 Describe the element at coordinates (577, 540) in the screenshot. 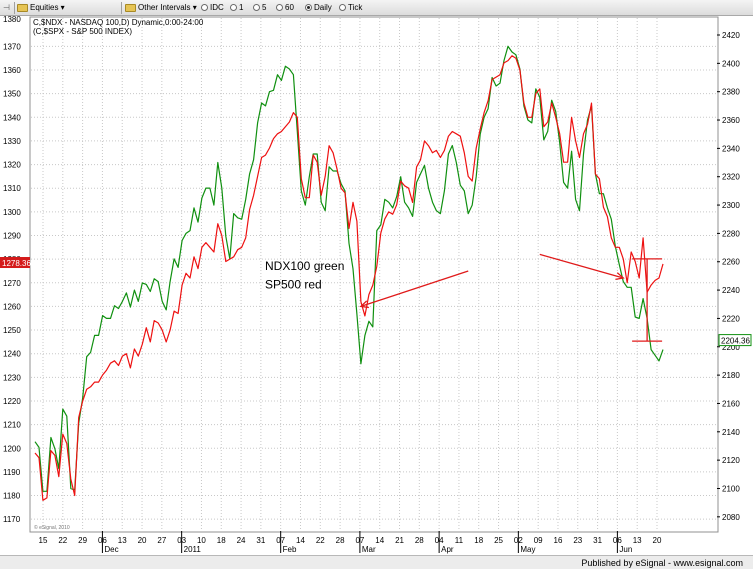

I see `x-axis-tick-label: 23` at that location.